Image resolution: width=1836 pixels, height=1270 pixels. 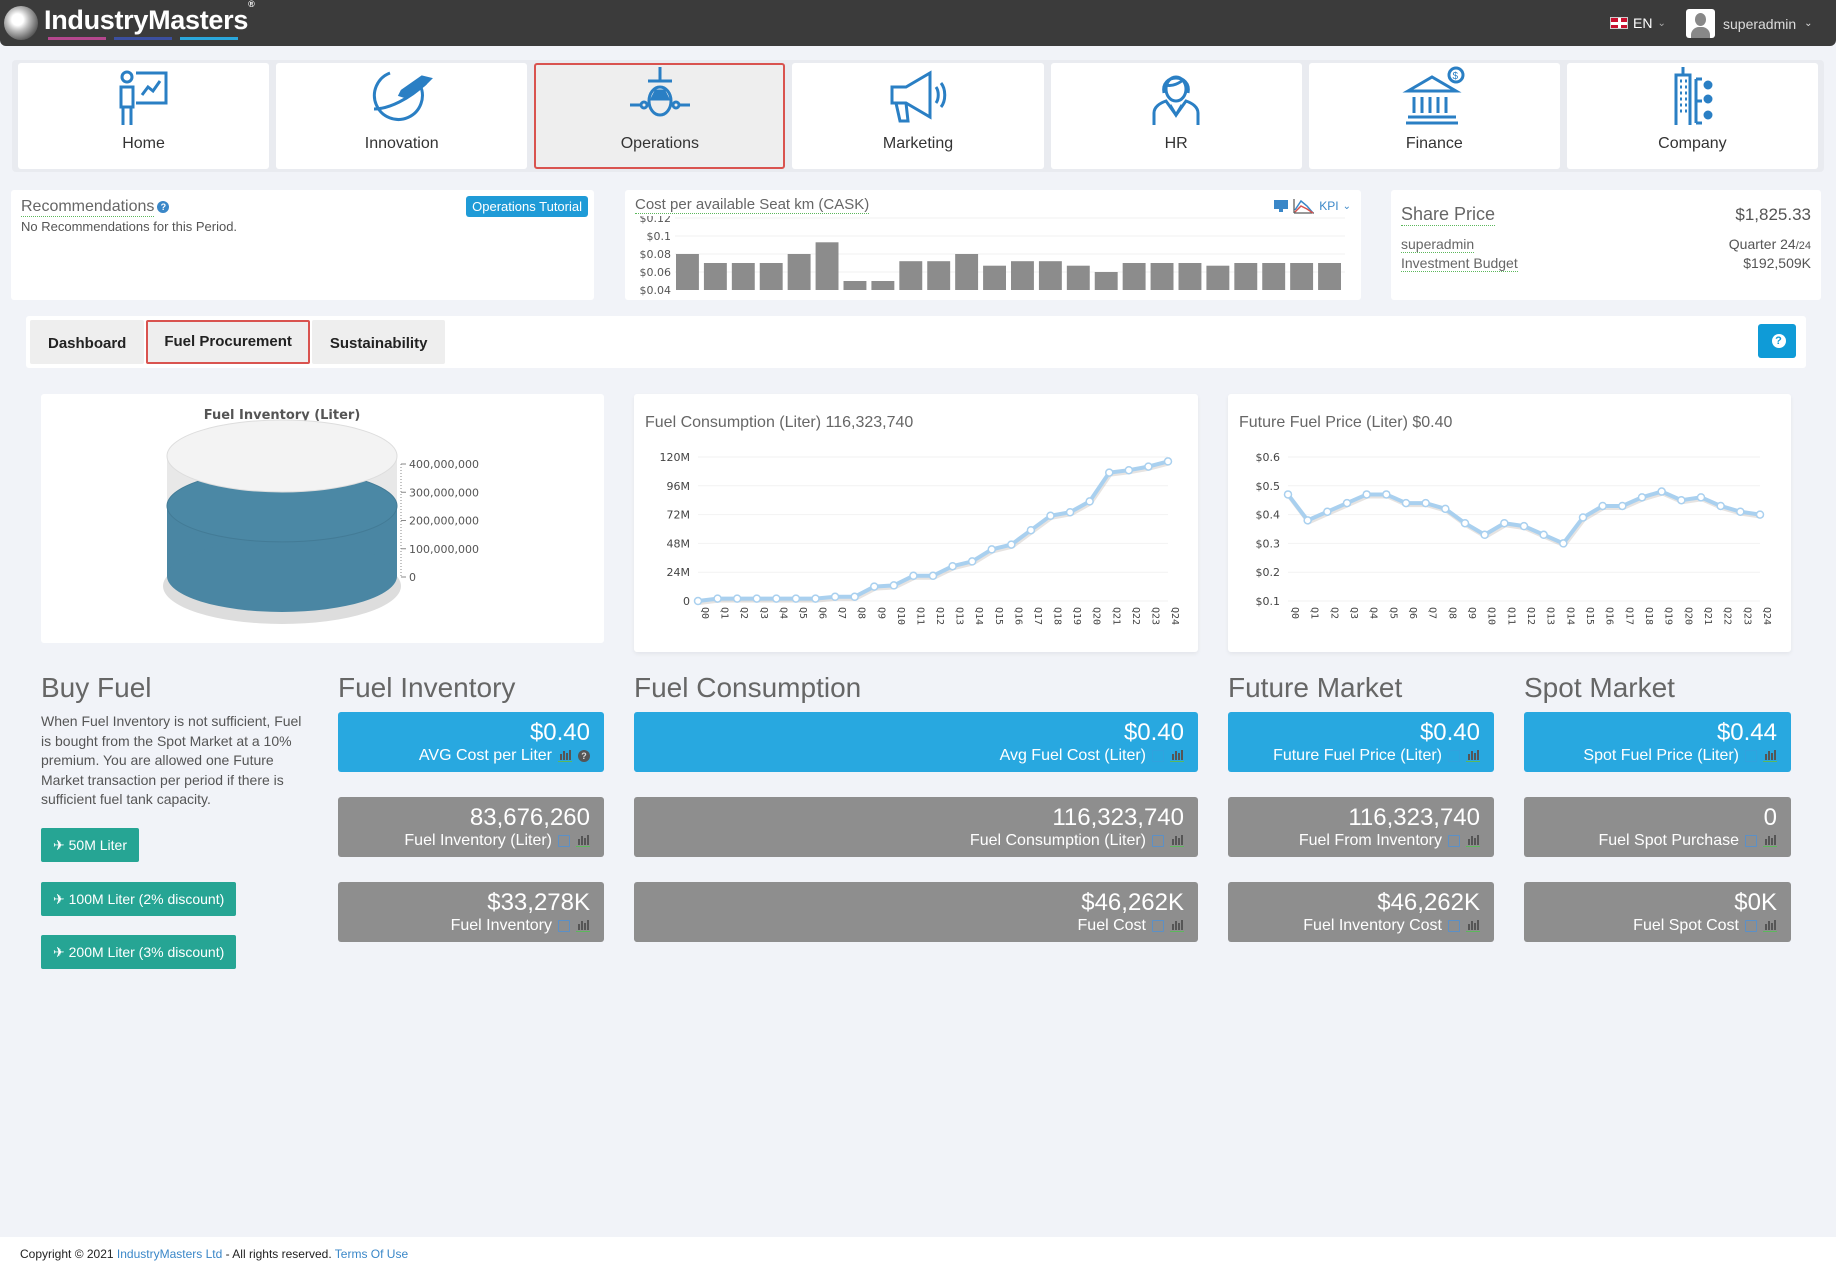 What do you see at coordinates (1550, 616) in the screenshot?
I see `x-tick-label: Q13` at bounding box center [1550, 616].